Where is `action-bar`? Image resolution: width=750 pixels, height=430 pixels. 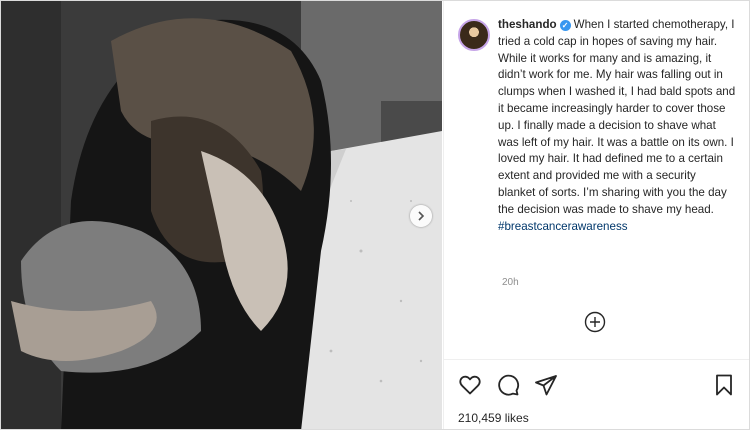 action-bar is located at coordinates (597, 386).